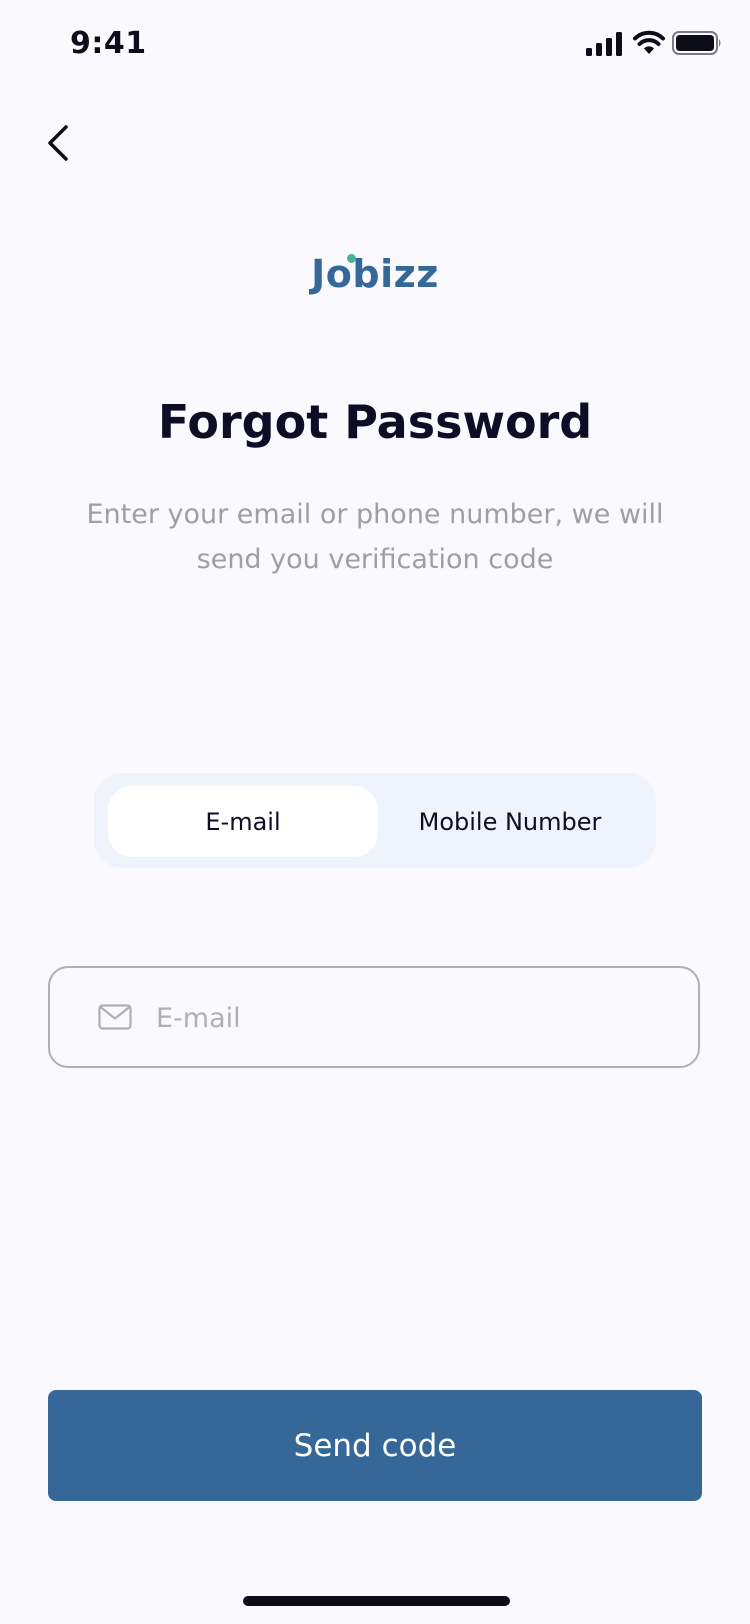  Describe the element at coordinates (115, 1017) in the screenshot. I see `mail-icon` at that location.